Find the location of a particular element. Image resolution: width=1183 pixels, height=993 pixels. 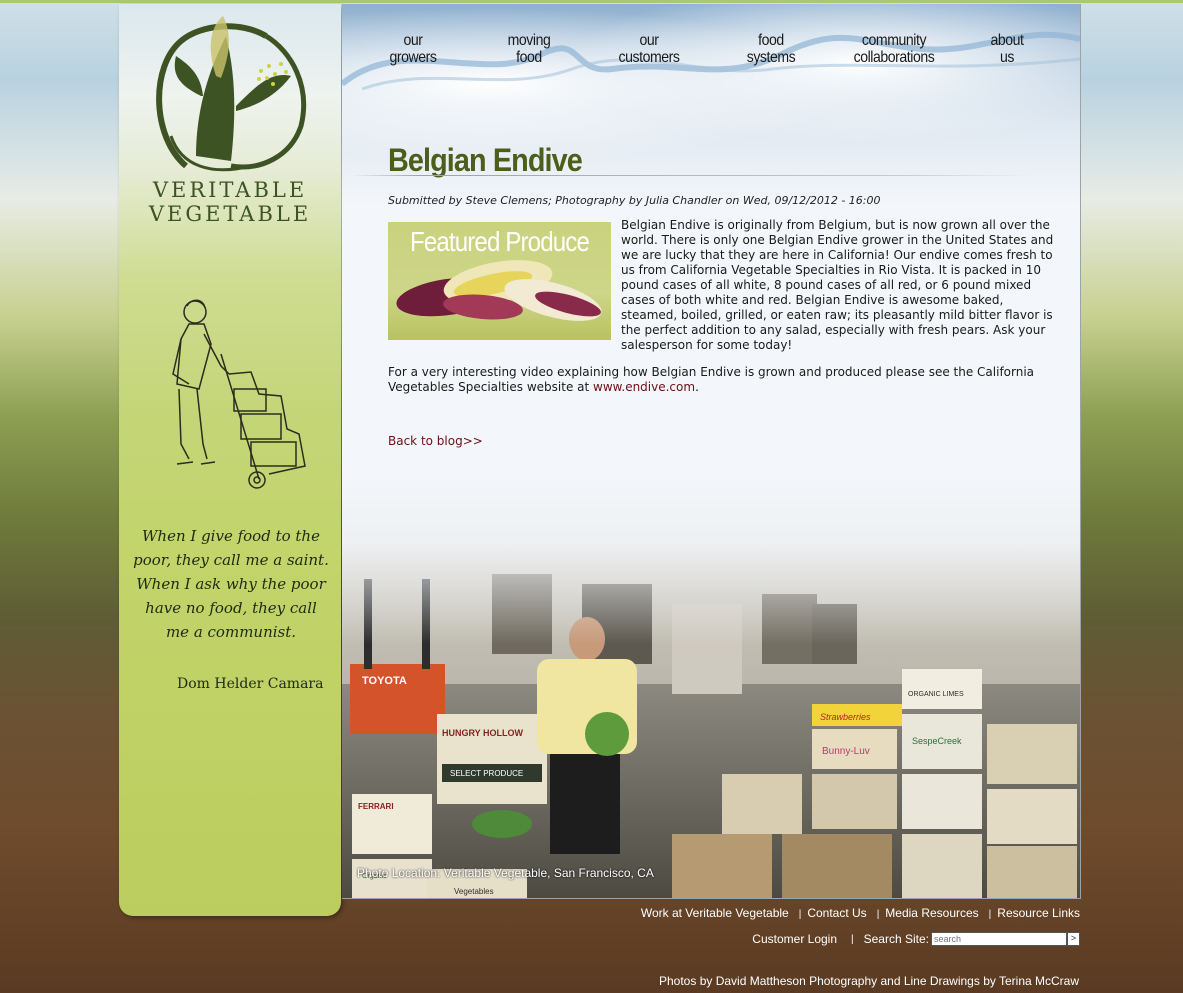

customer-login-link: Customer Login is located at coordinates (794, 939).